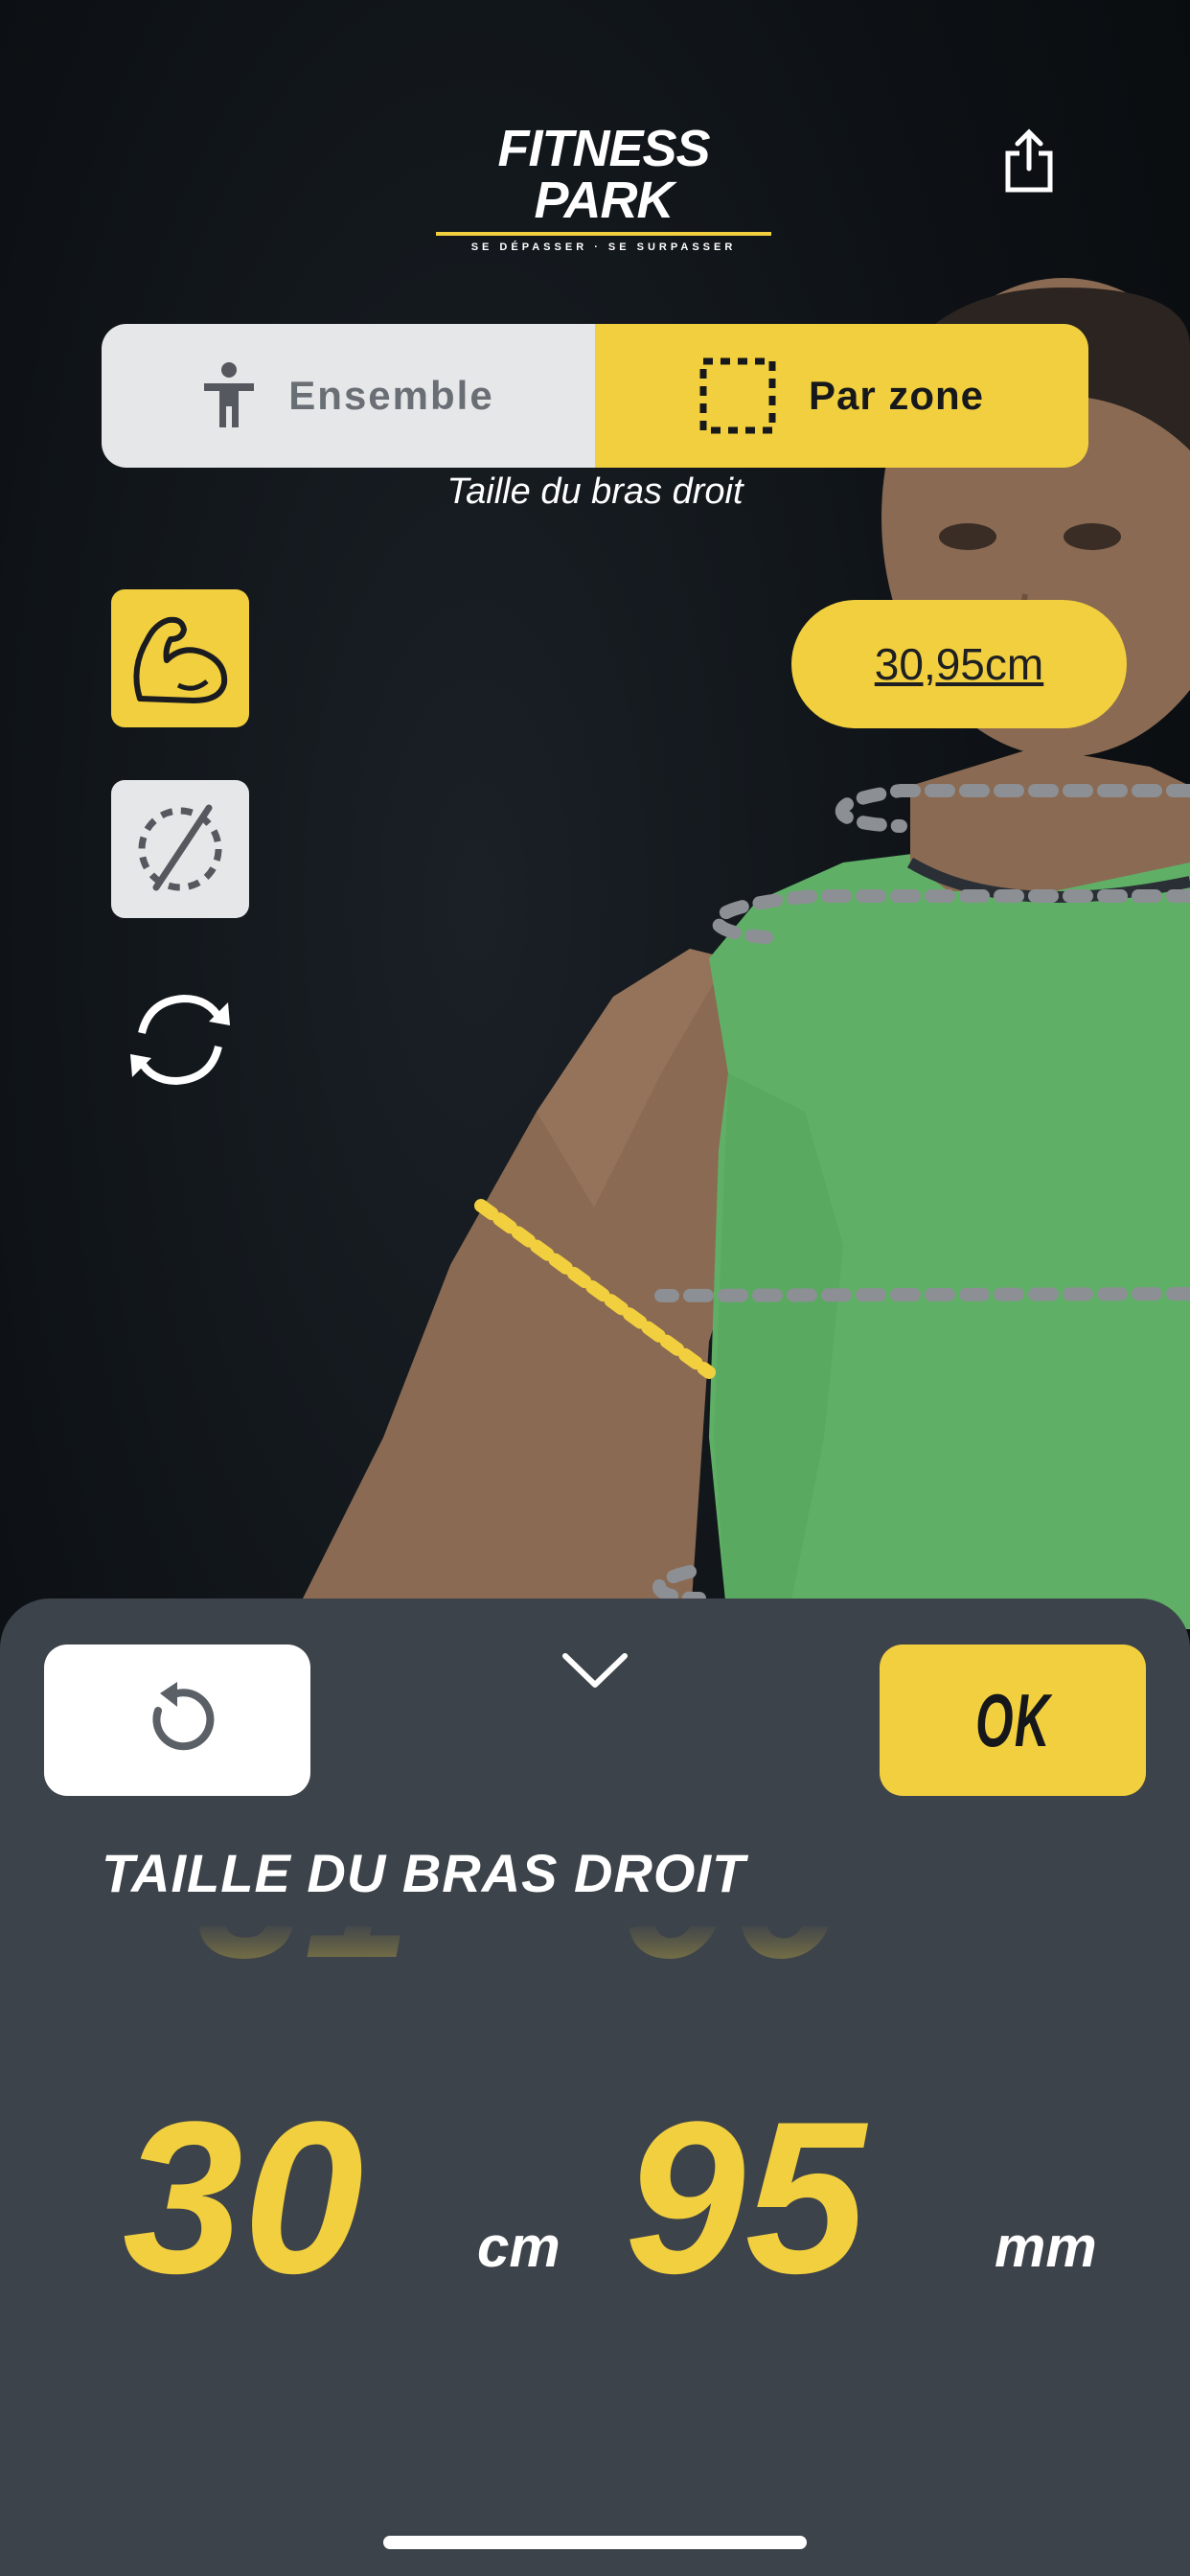 Image resolution: width=1190 pixels, height=2576 pixels. I want to click on reset-icon, so click(183, 1716).